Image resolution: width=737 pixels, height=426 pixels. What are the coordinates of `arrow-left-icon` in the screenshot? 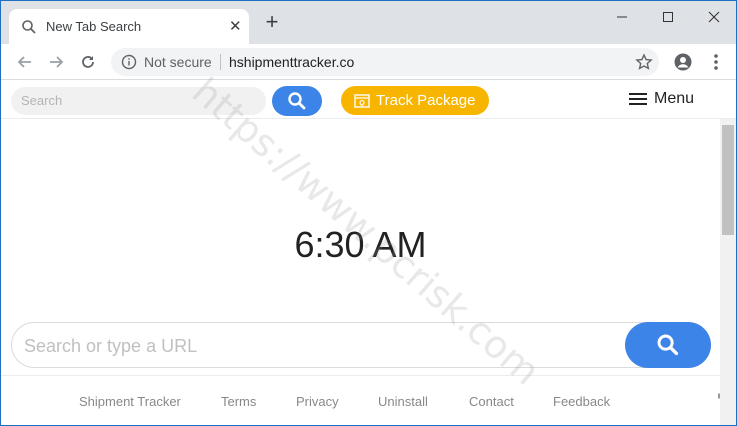 It's located at (24, 62).